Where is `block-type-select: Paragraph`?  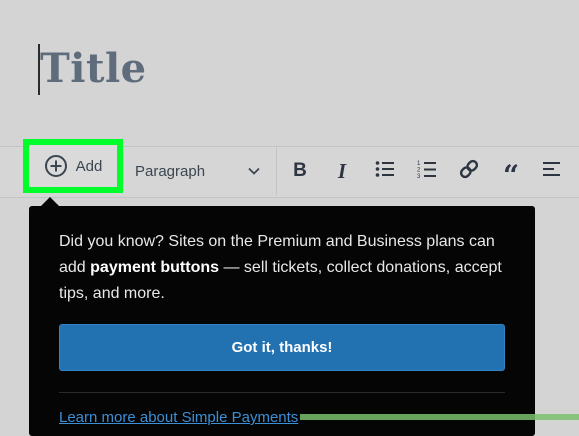 block-type-select: Paragraph is located at coordinates (200, 171).